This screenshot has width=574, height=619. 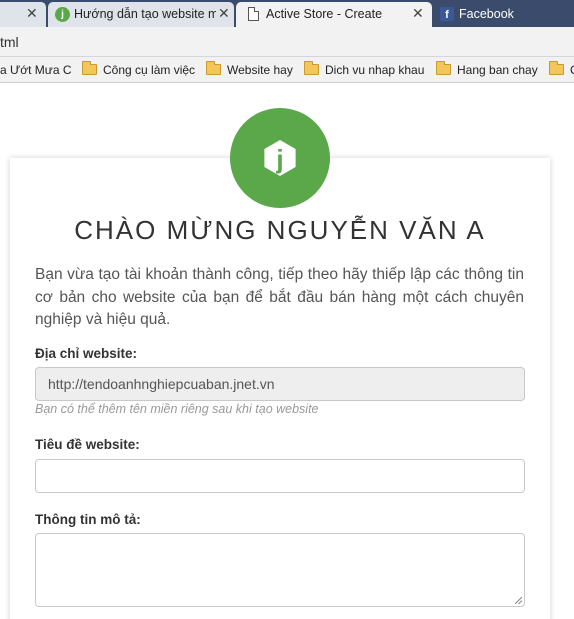 What do you see at coordinates (518, 600) in the screenshot?
I see `resize-grip-icon` at bounding box center [518, 600].